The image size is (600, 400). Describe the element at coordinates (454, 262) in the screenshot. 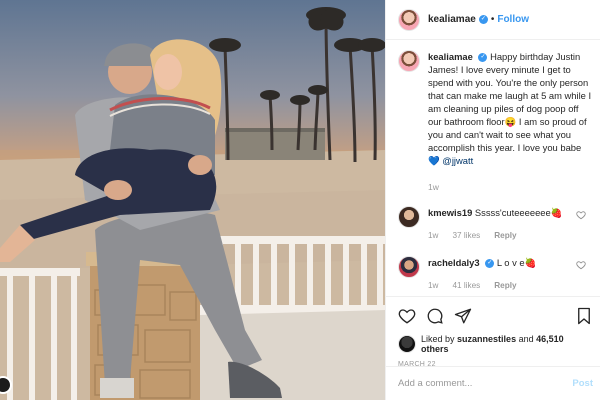

I see `commenter-username: racheldaly3` at that location.